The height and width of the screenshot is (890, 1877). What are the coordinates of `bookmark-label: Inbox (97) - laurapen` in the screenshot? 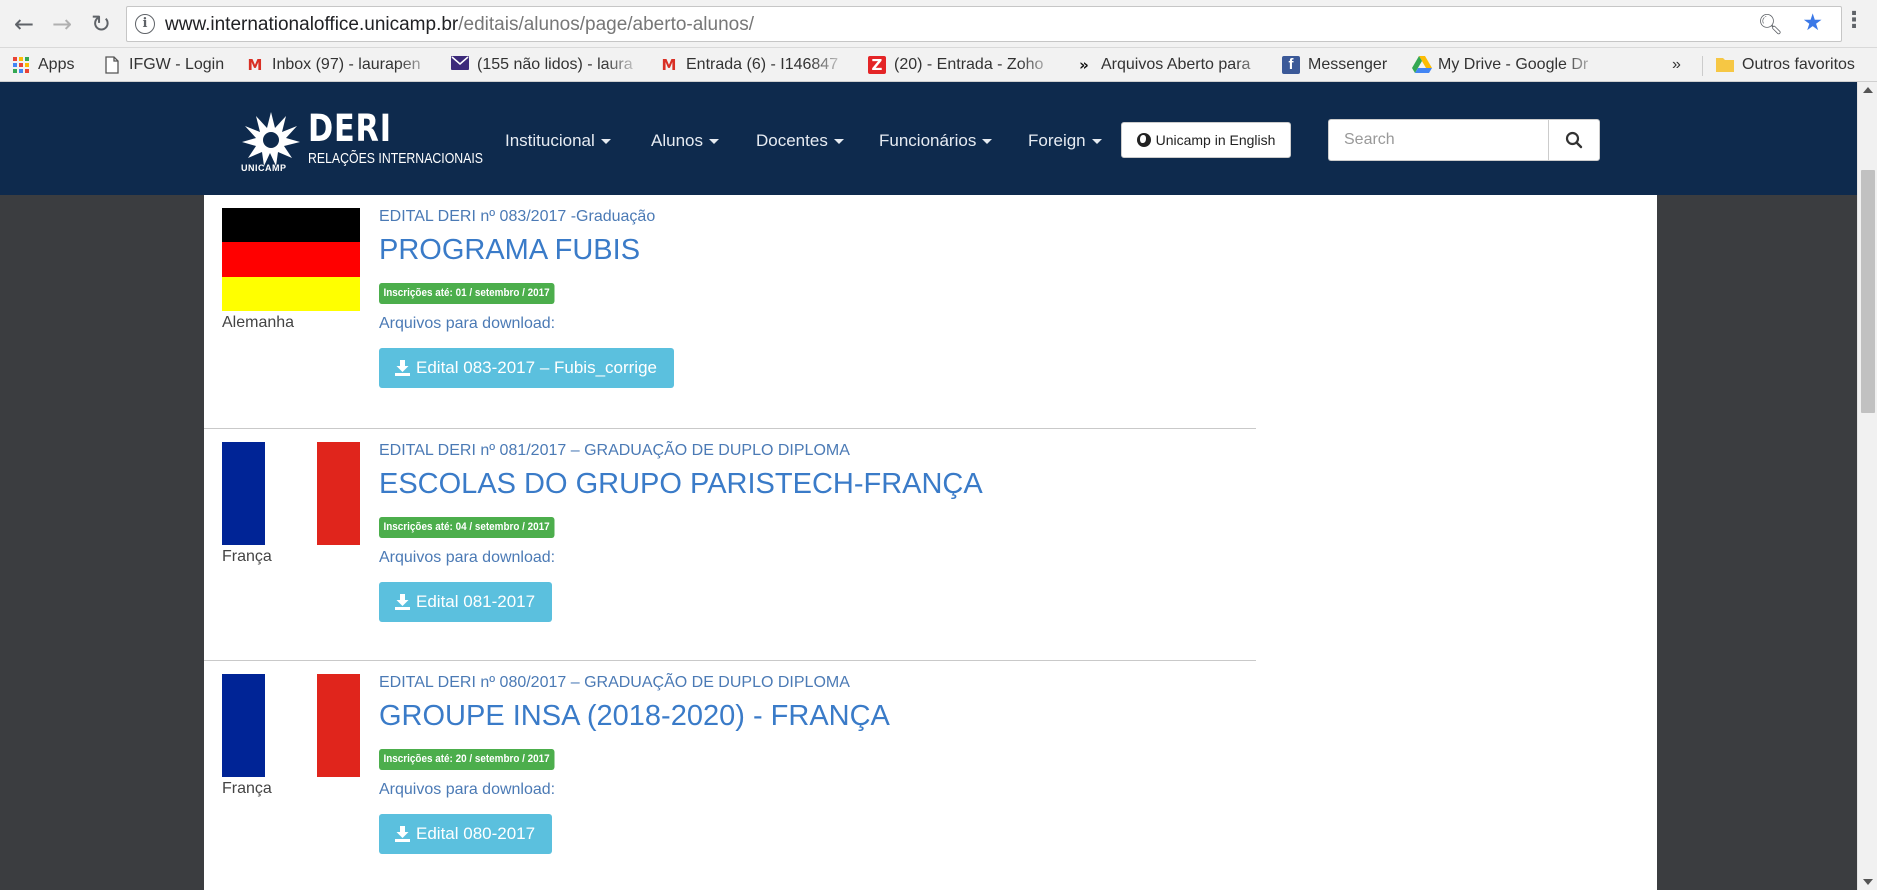 It's located at (346, 64).